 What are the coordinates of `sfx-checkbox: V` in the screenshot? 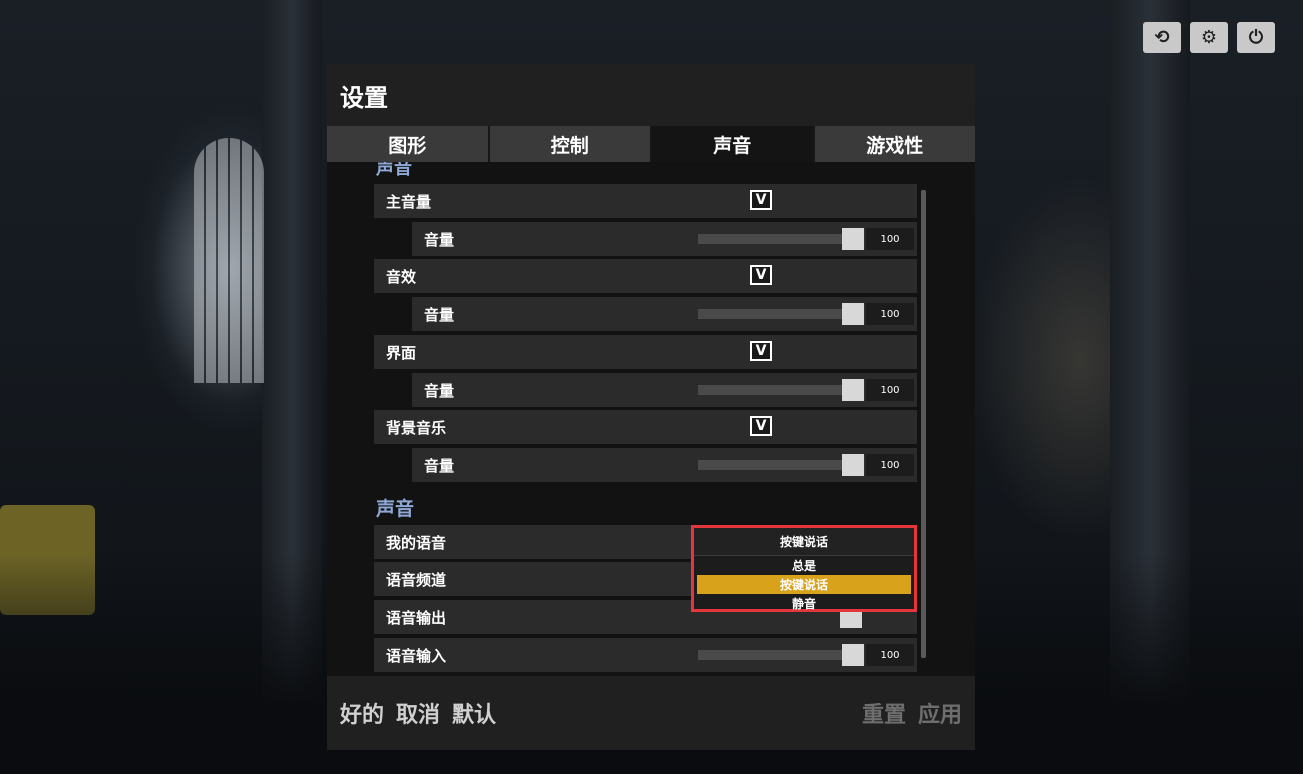 It's located at (761, 275).